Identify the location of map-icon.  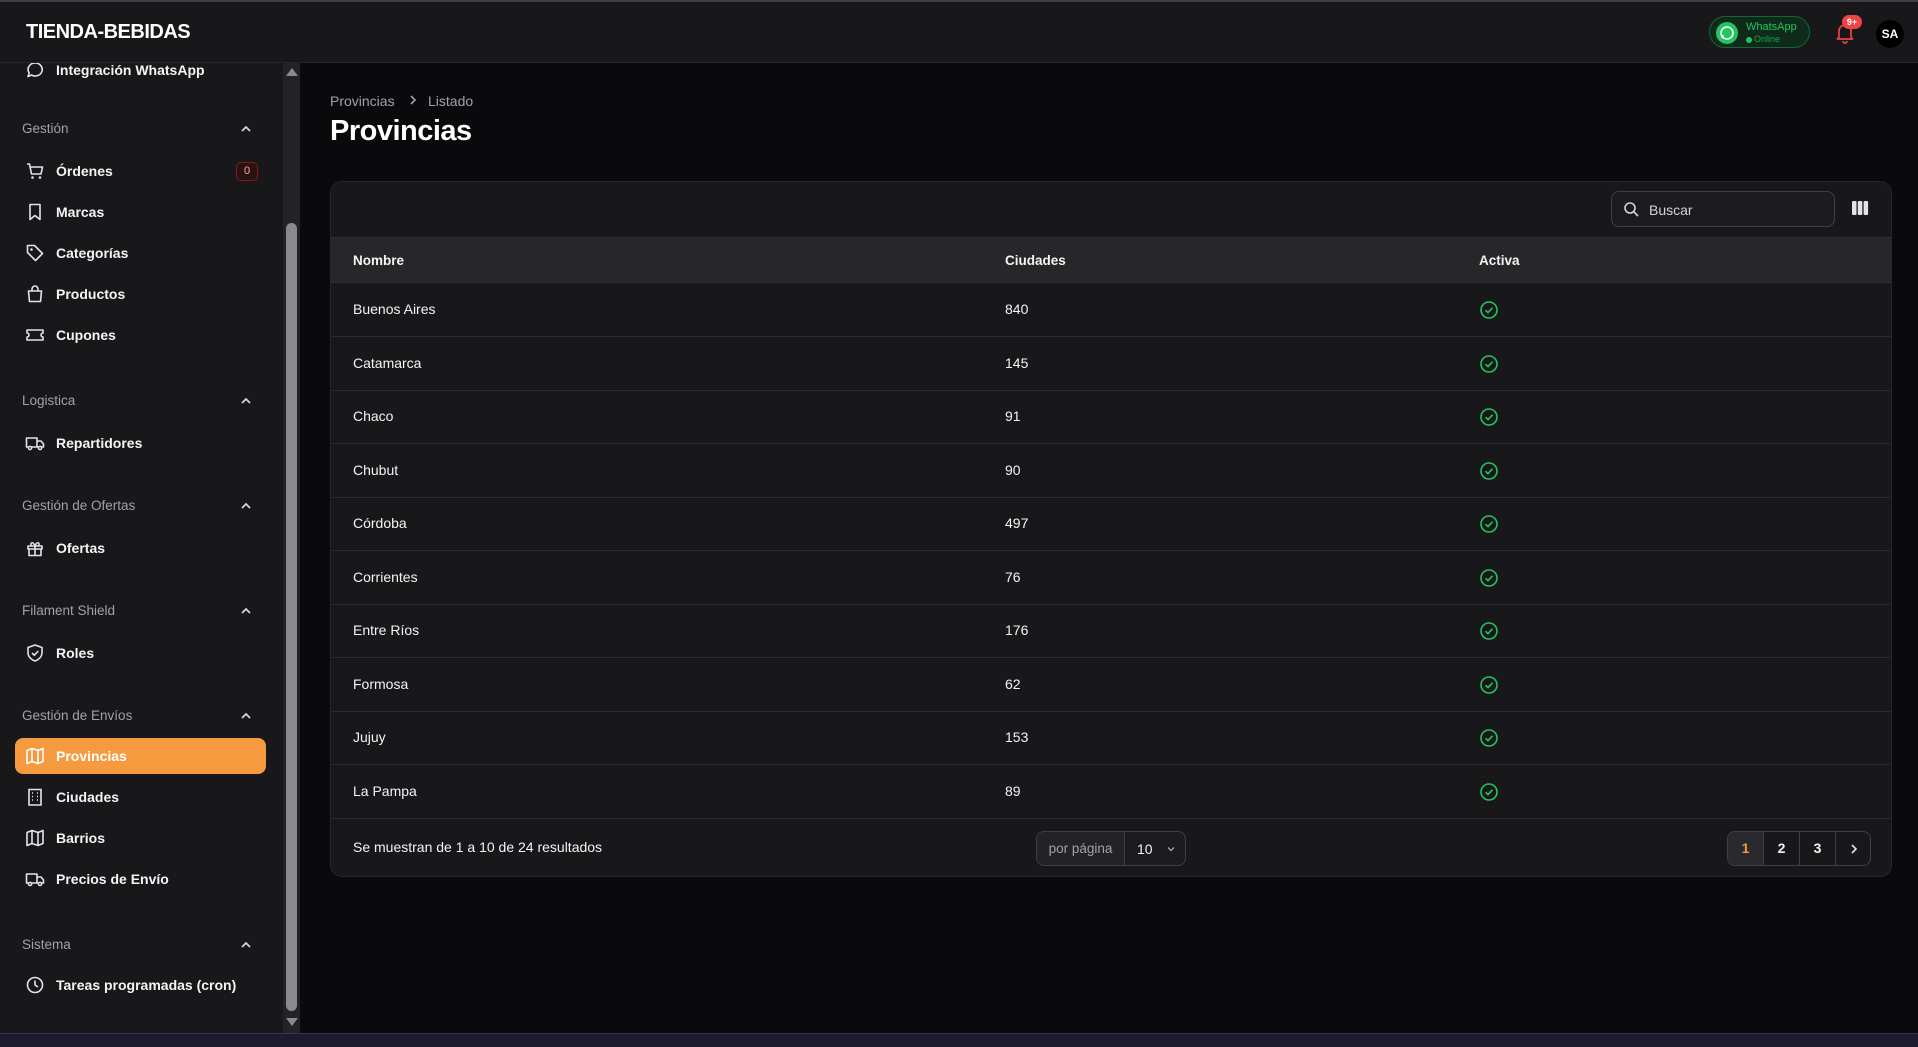
(35, 838).